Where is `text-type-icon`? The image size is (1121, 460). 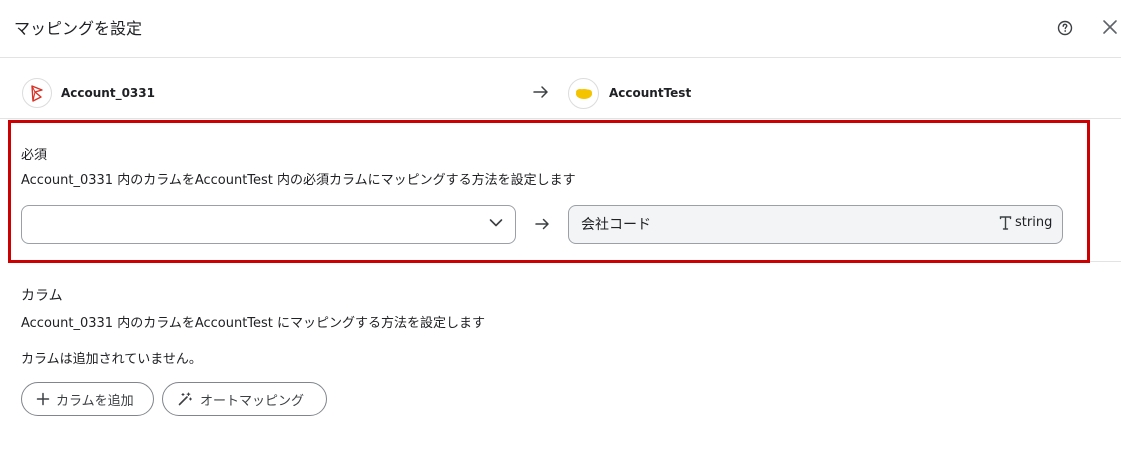
text-type-icon is located at coordinates (1005, 223).